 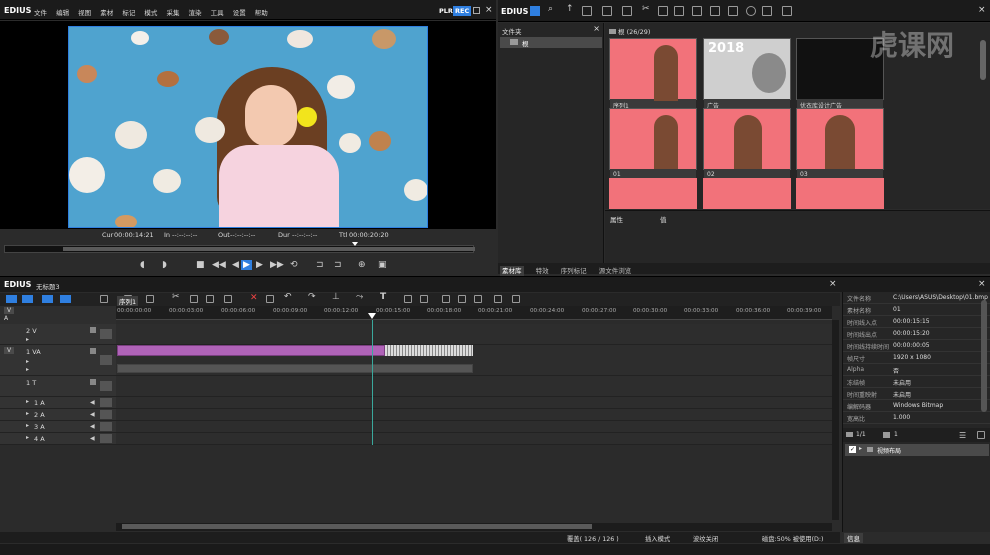 What do you see at coordinates (58, 427) in the screenshot?
I see `track-header: ▸ 3 A ◀` at bounding box center [58, 427].